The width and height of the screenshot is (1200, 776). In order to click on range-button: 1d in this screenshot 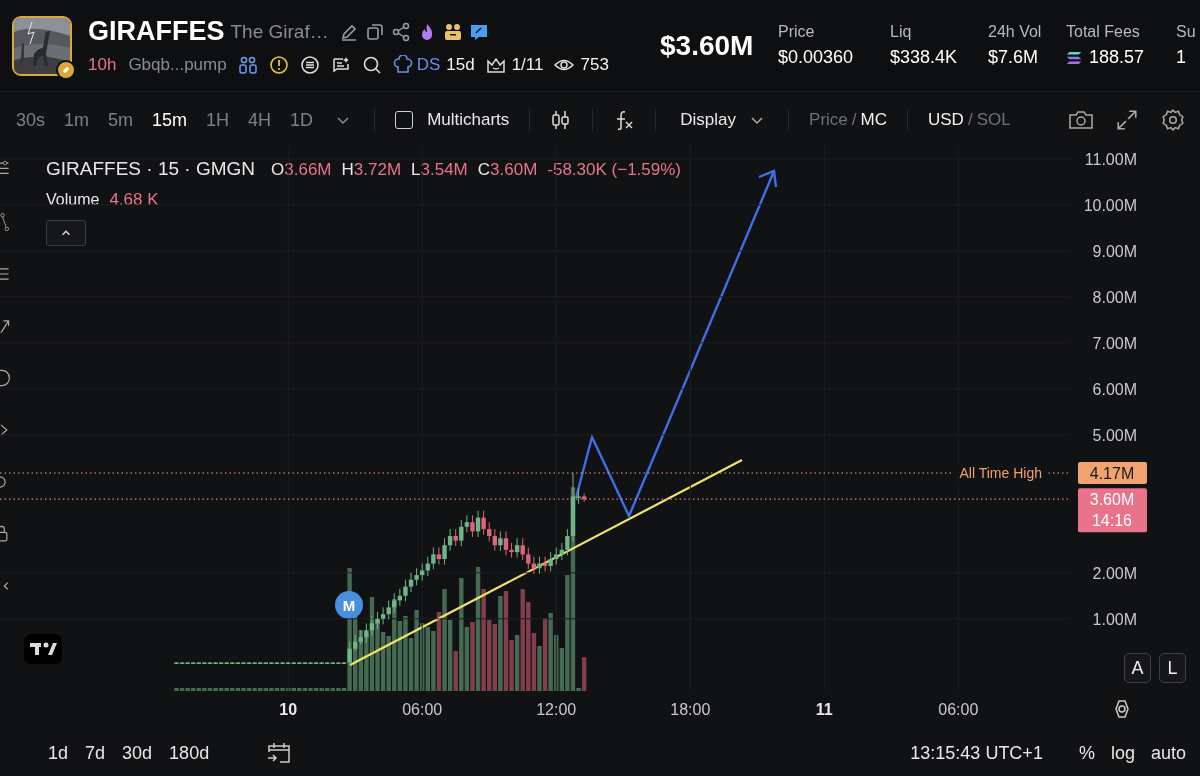, I will do `click(58, 753)`.